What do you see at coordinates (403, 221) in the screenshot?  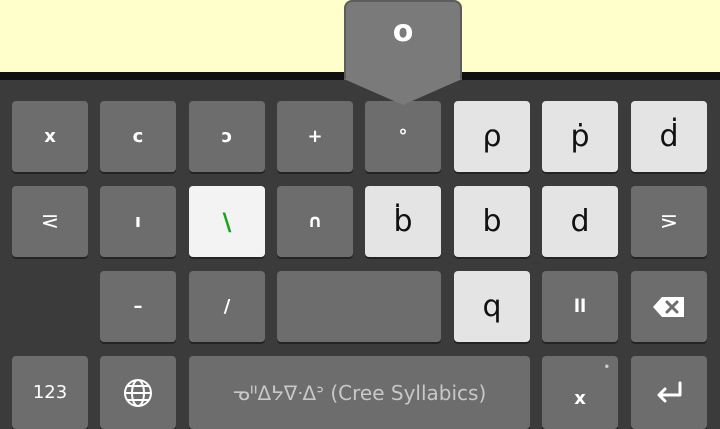 I see `key-b-dot: ḃ` at bounding box center [403, 221].